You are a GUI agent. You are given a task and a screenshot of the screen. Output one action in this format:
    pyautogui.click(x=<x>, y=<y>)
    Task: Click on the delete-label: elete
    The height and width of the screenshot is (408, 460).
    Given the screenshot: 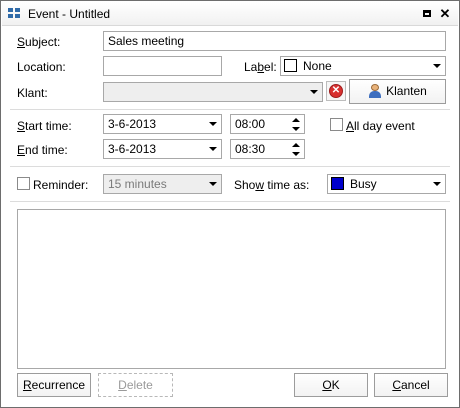 What is the action you would take?
    pyautogui.click(x=139, y=385)
    